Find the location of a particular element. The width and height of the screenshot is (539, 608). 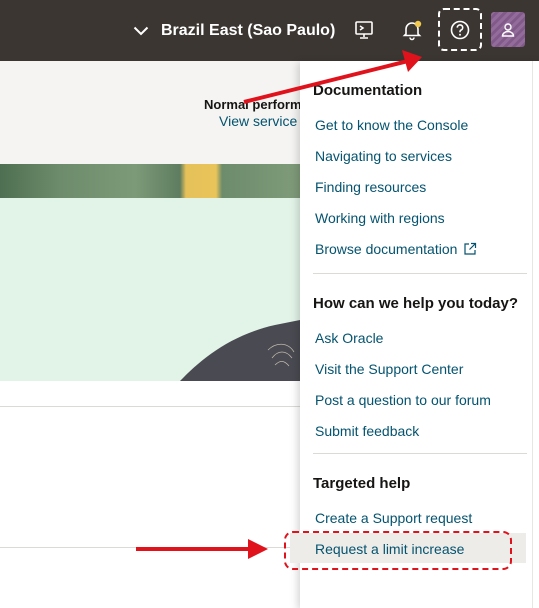

help-icon is located at coordinates (460, 30).